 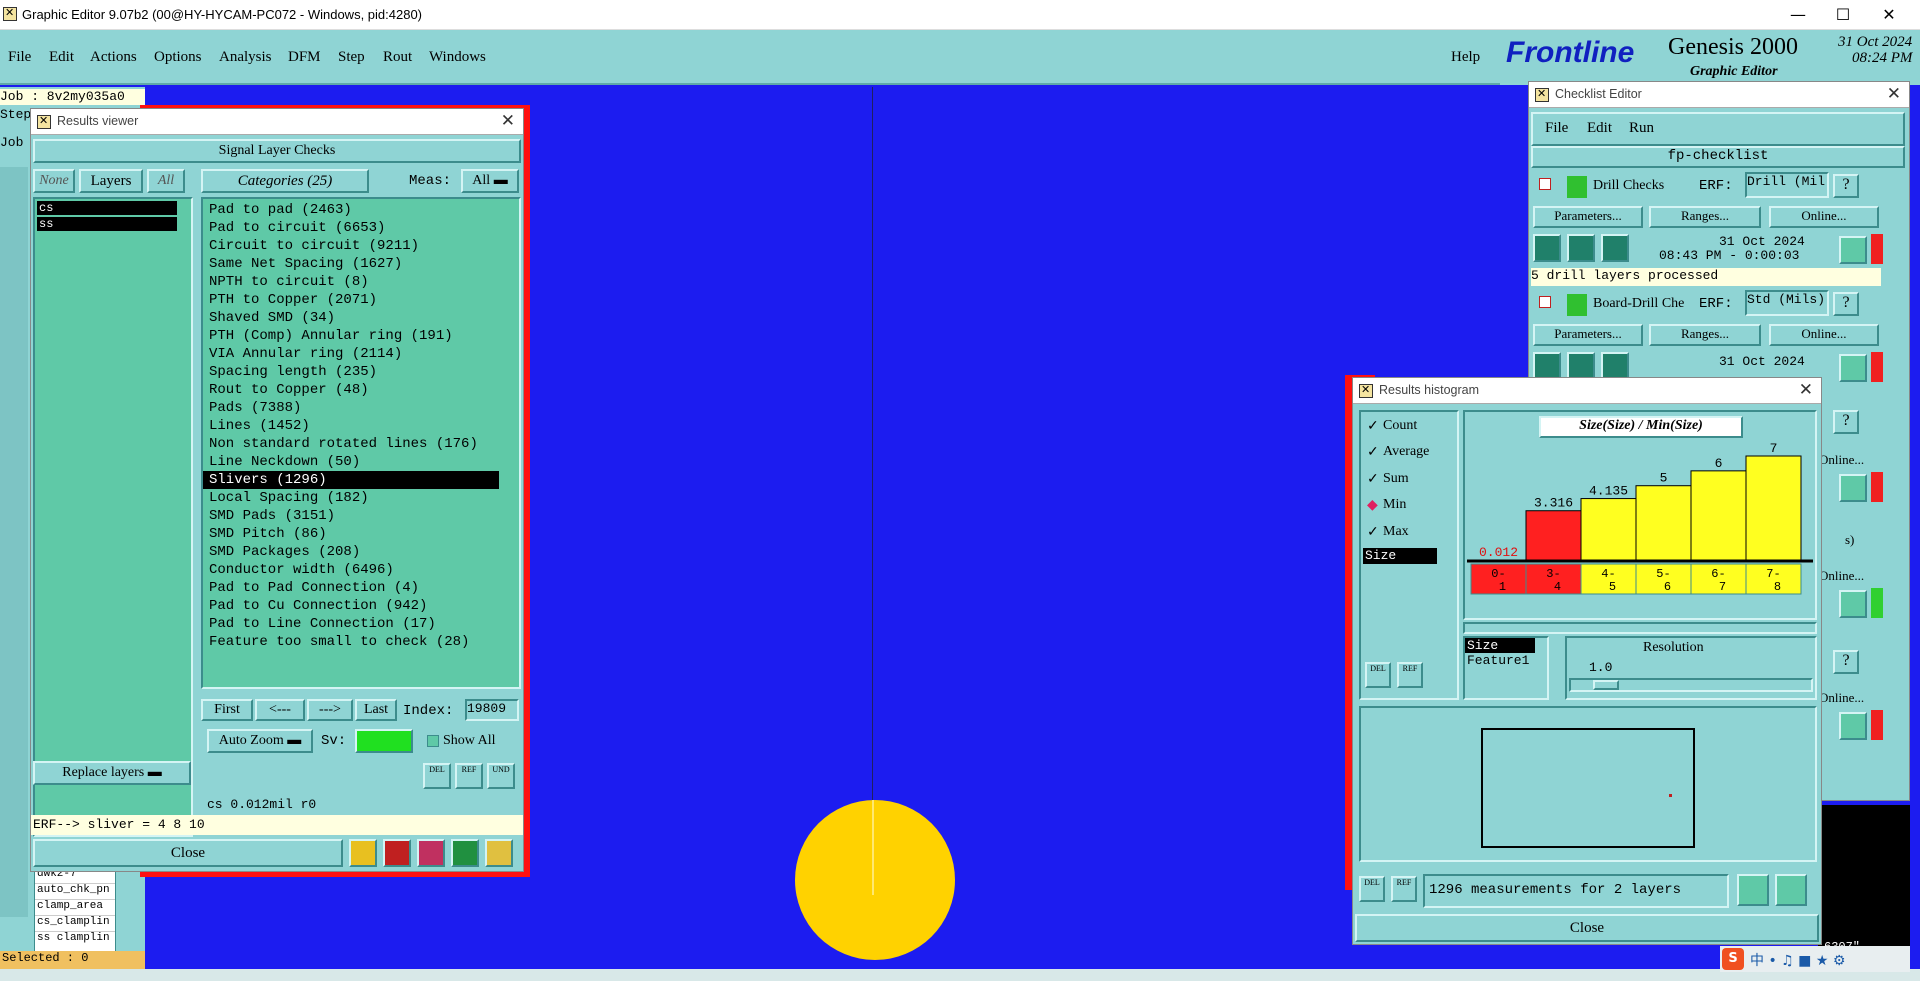 I want to click on prev-button: <---, so click(x=280, y=710).